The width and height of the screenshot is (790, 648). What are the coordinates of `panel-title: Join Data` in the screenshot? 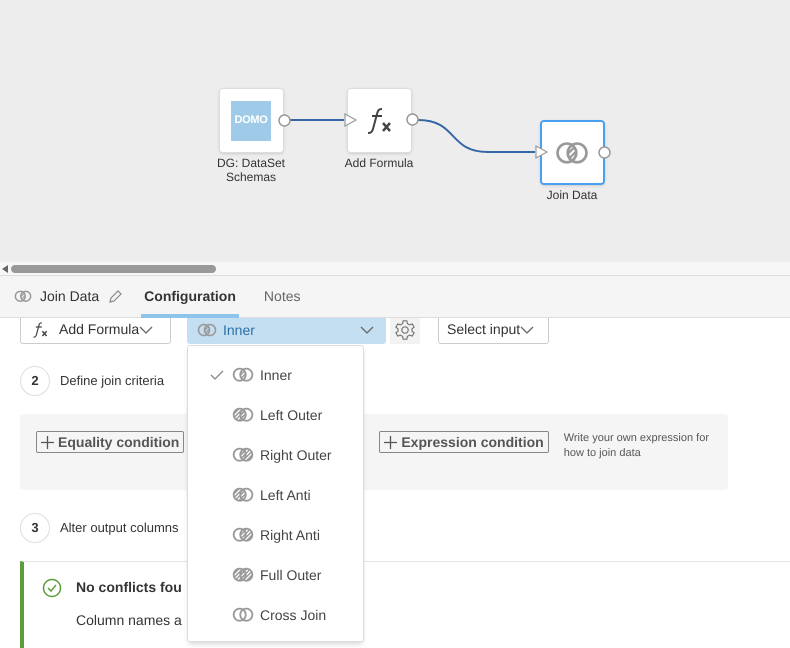 It's located at (70, 296).